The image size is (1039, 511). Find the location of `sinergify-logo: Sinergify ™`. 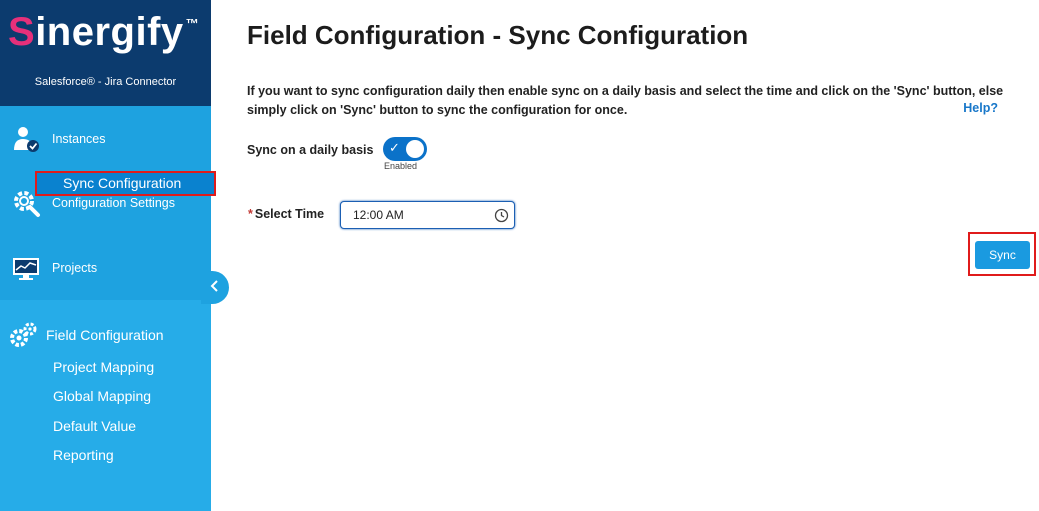

sinergify-logo: Sinergify ™ is located at coordinates (104, 32).